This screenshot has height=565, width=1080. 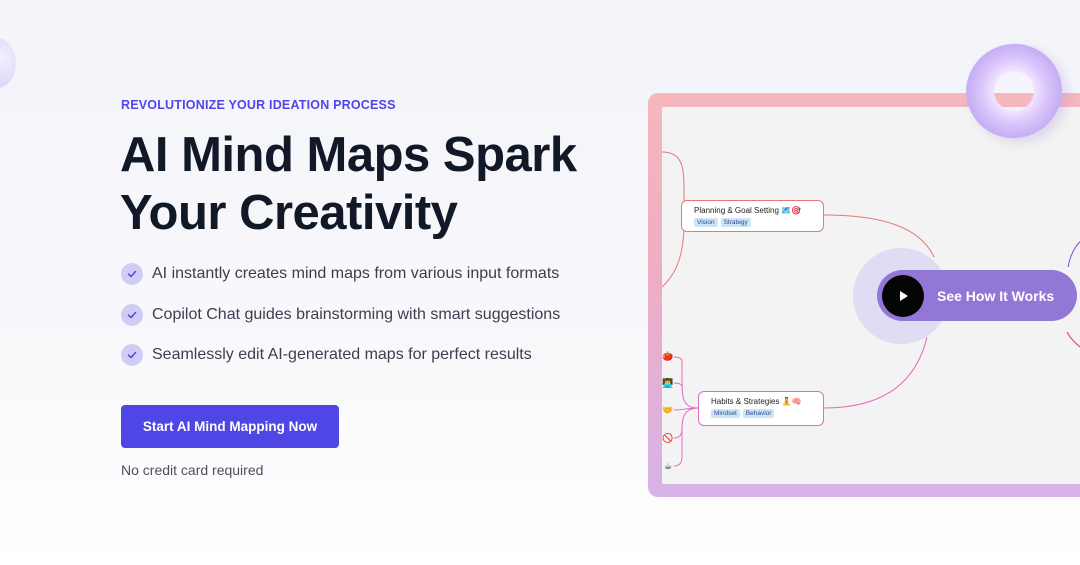 What do you see at coordinates (8, 63) in the screenshot?
I see `decorative-blob` at bounding box center [8, 63].